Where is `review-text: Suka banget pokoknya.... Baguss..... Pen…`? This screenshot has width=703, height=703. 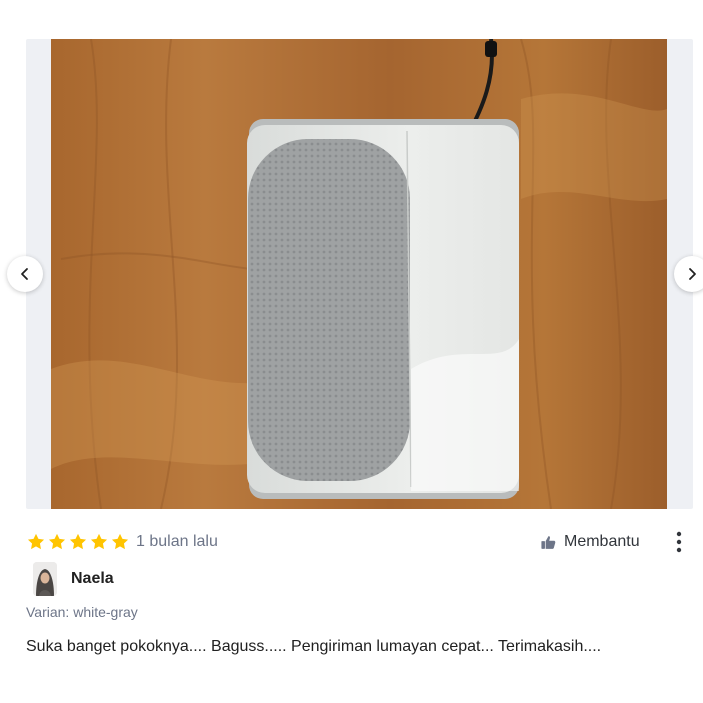 review-text: Suka banget pokoknya.... Baguss..... Pen… is located at coordinates (314, 646).